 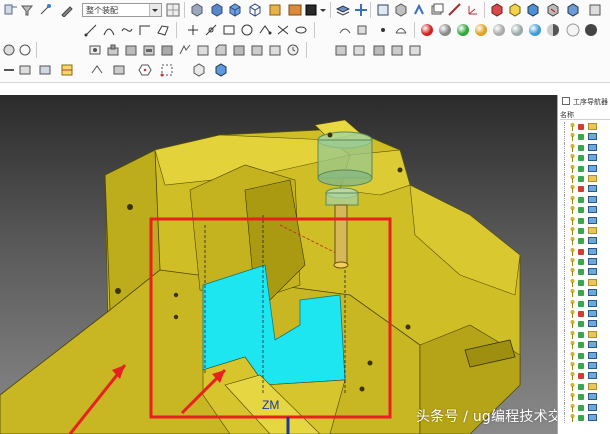 What do you see at coordinates (235, 10) in the screenshot?
I see `shaded-cube-icon` at bounding box center [235, 10].